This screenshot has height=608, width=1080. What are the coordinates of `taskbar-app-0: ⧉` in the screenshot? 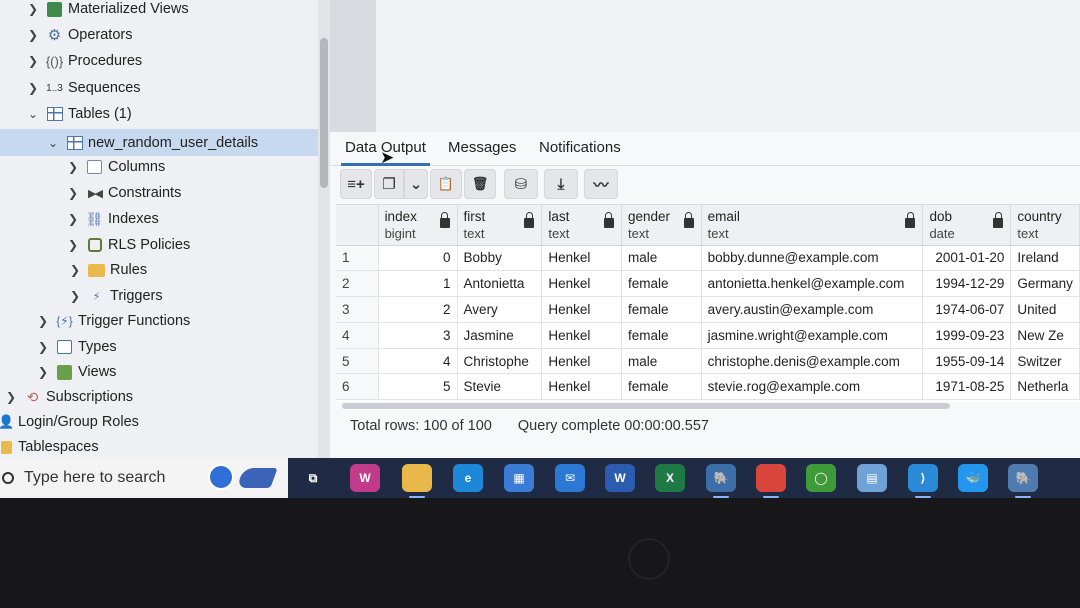 It's located at (313, 478).